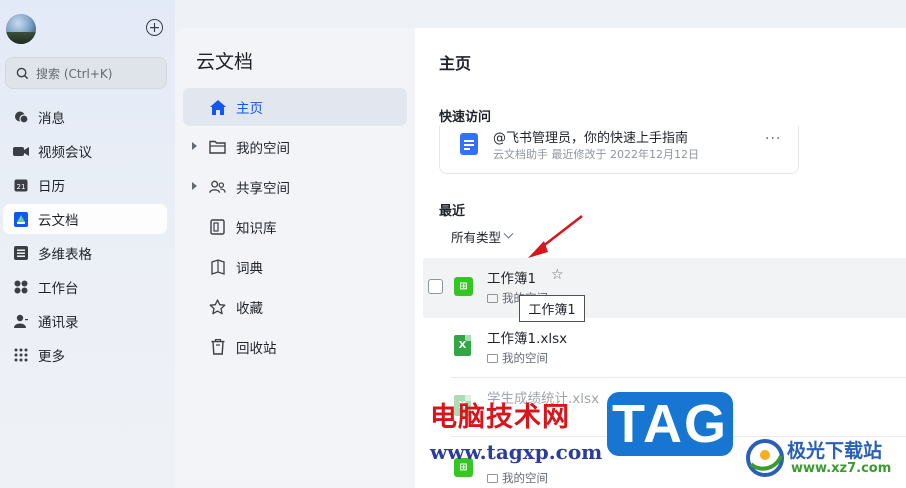 This screenshot has height=488, width=906. What do you see at coordinates (765, 458) in the screenshot?
I see `jiguang-logo-icon` at bounding box center [765, 458].